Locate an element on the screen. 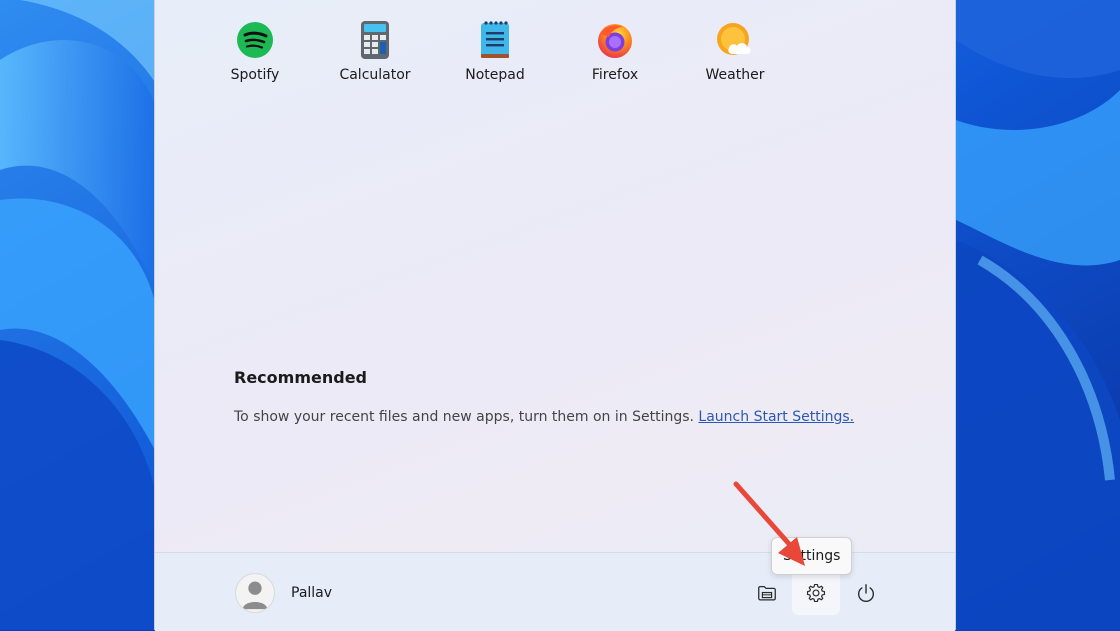 Image resolution: width=1120 pixels, height=631 pixels. app-label: Notepad is located at coordinates (495, 75).